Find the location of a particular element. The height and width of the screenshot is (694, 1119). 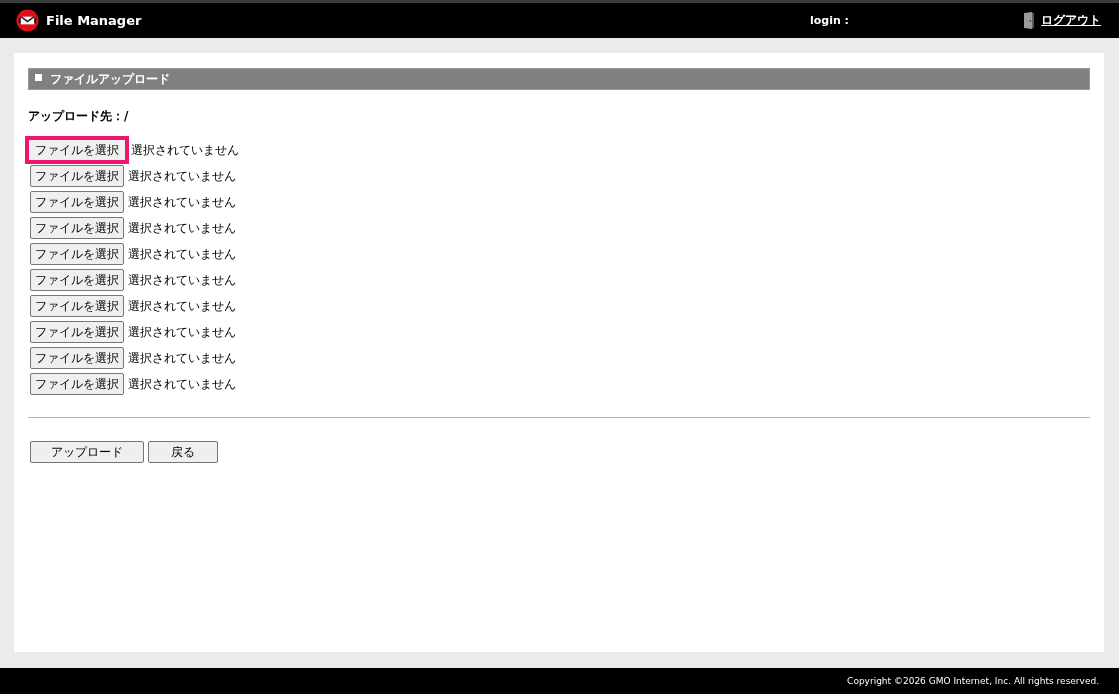

door-icon is located at coordinates (1029, 20).